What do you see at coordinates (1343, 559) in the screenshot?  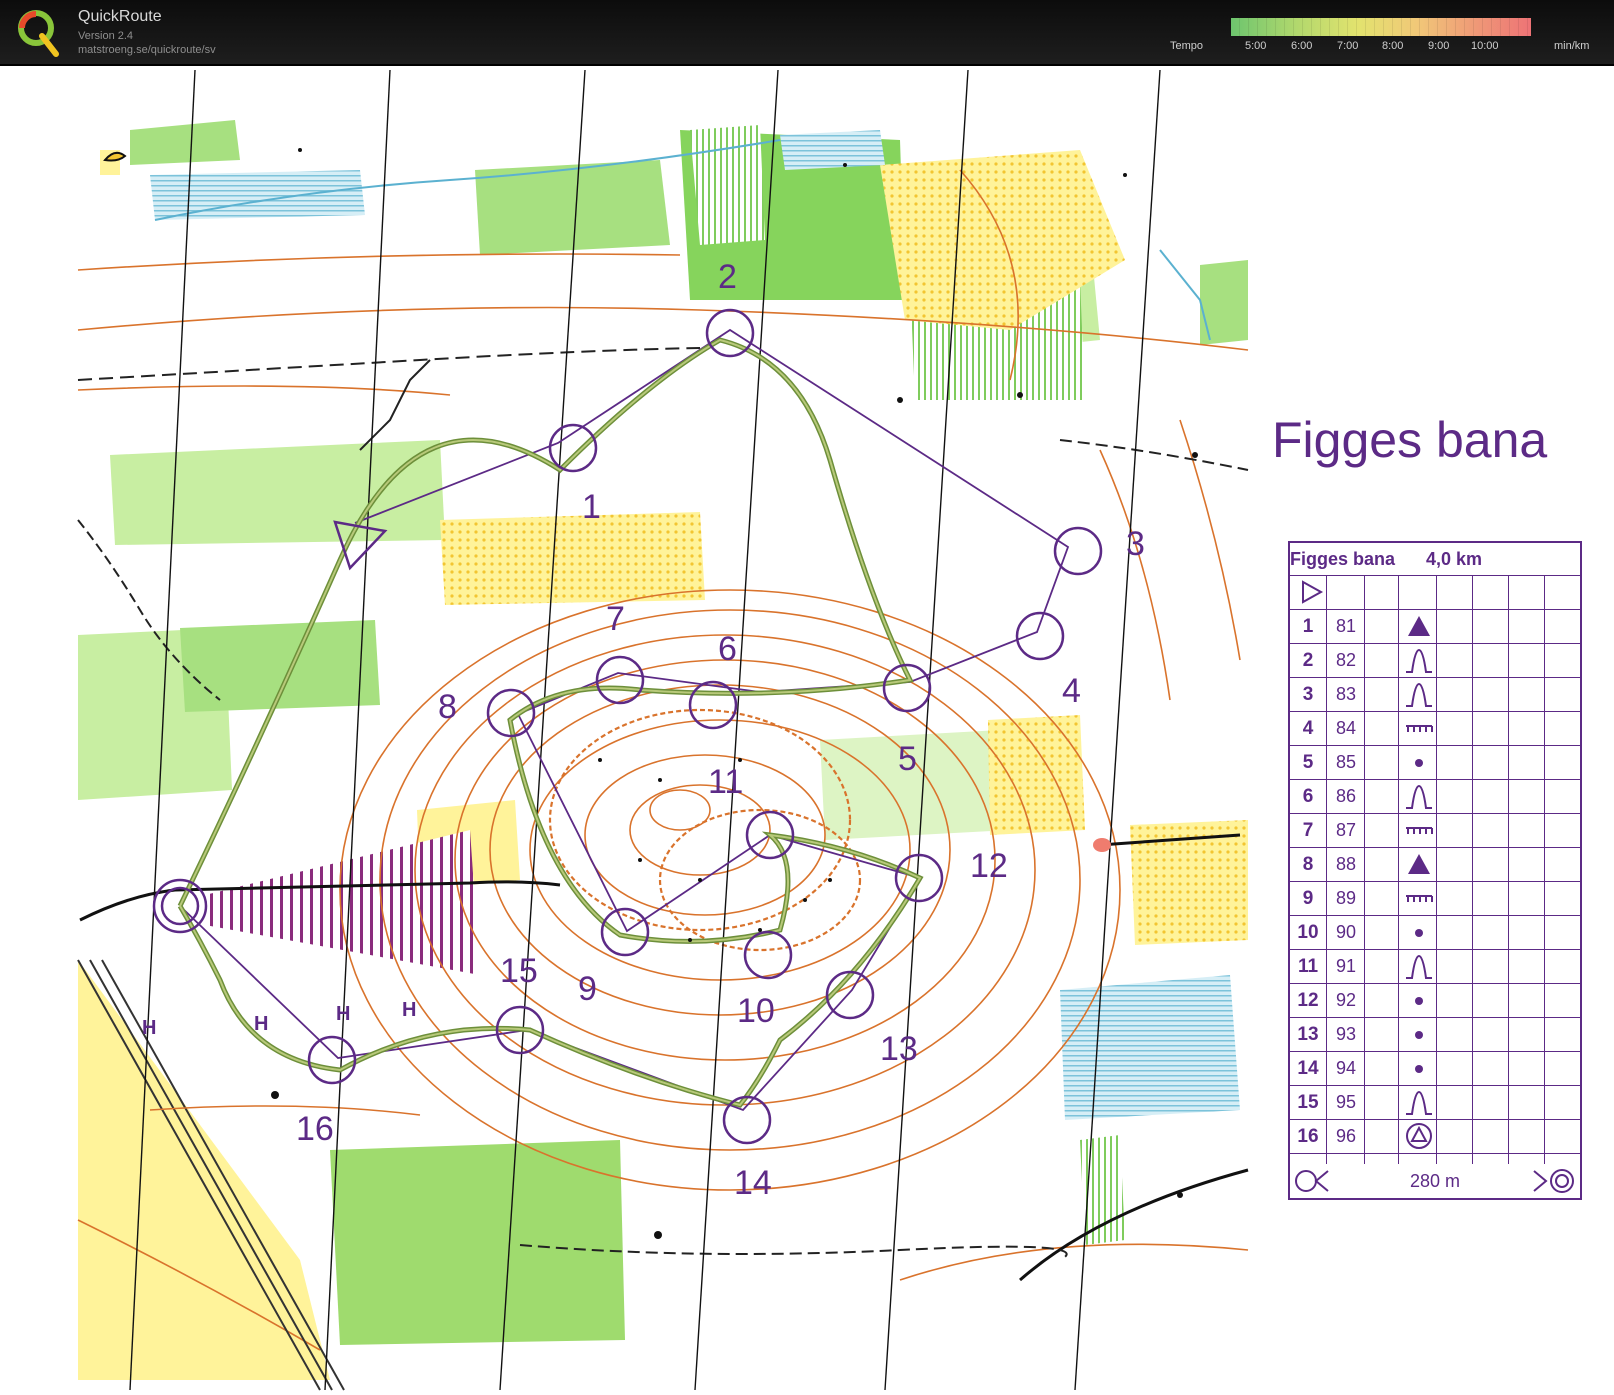 I see `description-course: Figges bana` at bounding box center [1343, 559].